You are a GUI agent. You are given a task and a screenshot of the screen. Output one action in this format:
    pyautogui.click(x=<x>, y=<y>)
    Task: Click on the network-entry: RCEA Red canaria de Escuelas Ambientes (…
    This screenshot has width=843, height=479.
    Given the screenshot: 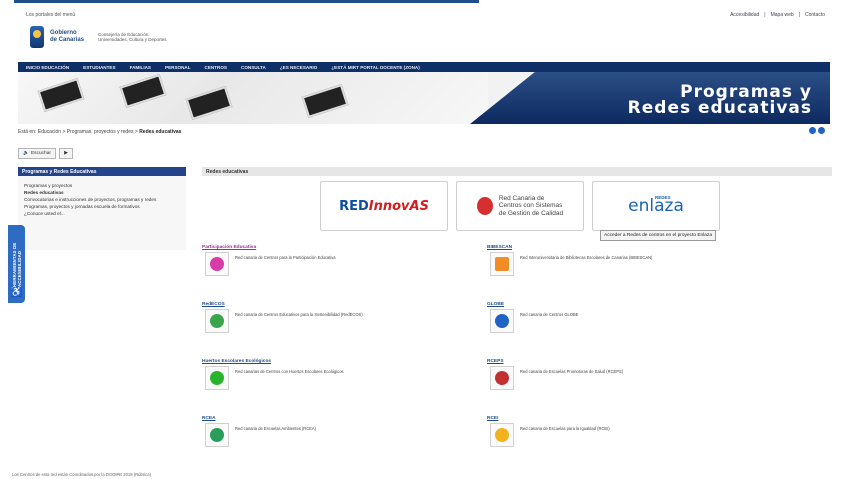 What is the action you would take?
    pyautogui.click(x=344, y=439)
    